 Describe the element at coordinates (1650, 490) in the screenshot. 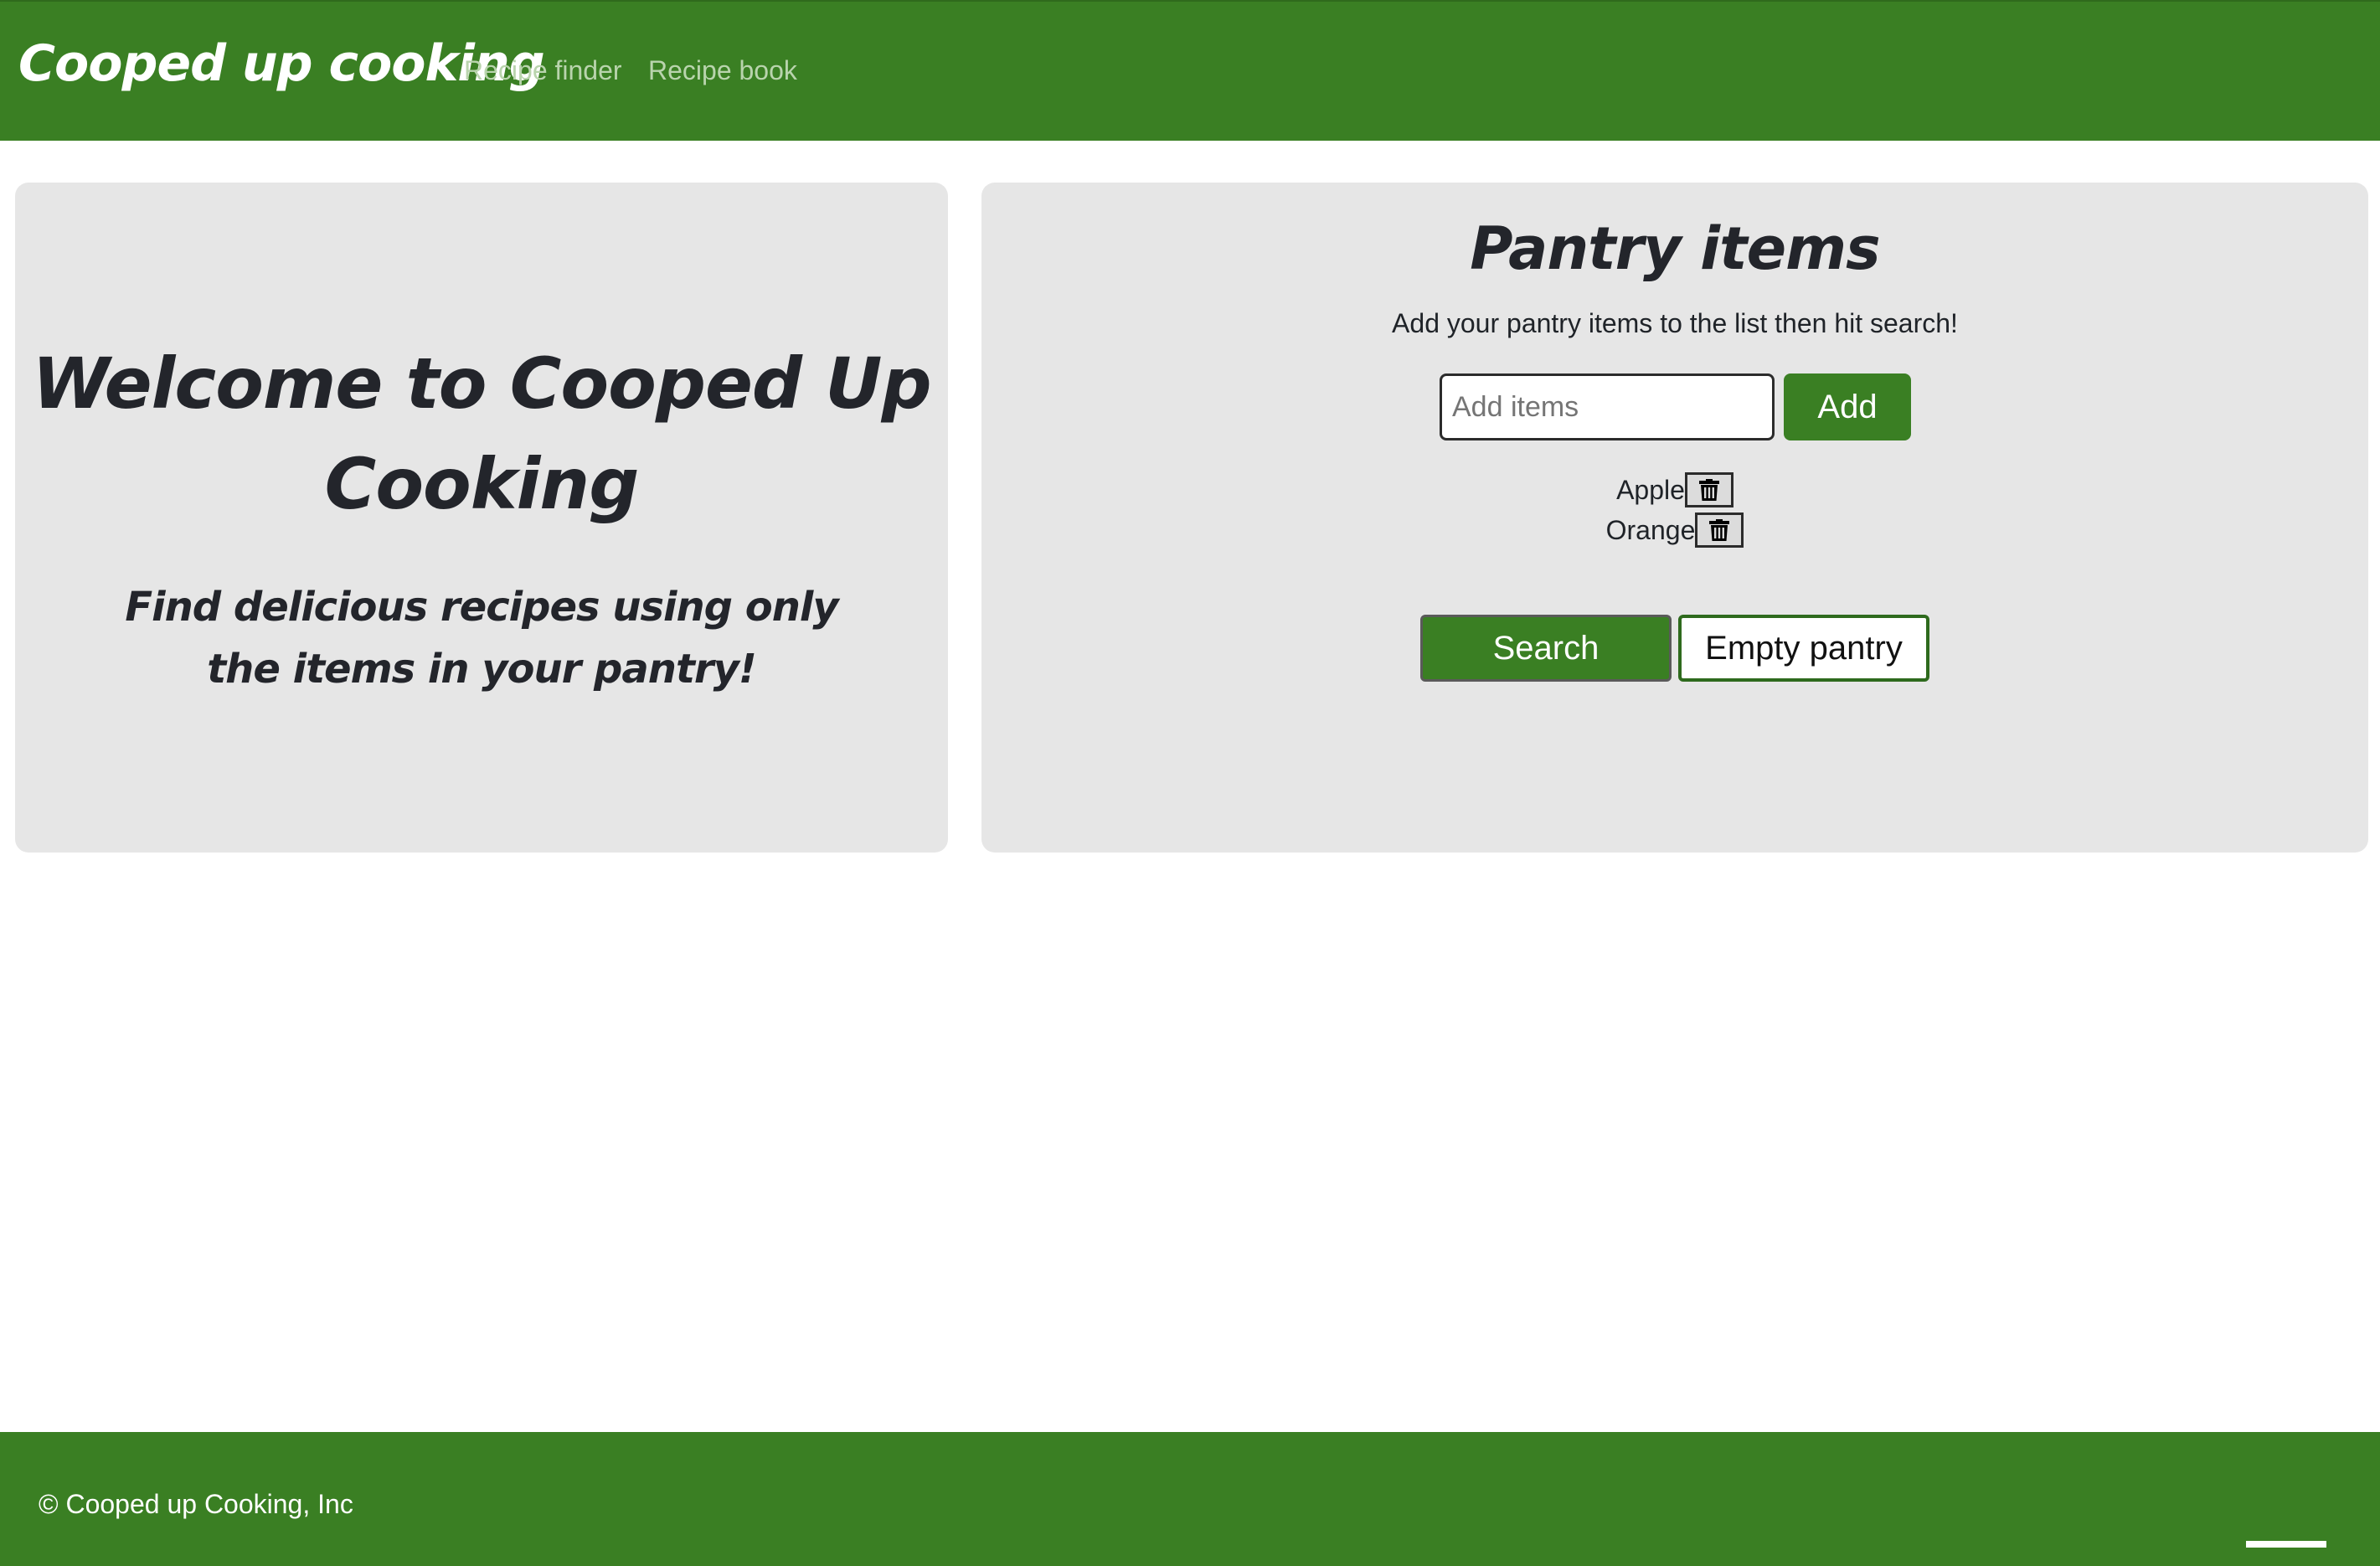

I see `pantry-item-label: Apple` at that location.